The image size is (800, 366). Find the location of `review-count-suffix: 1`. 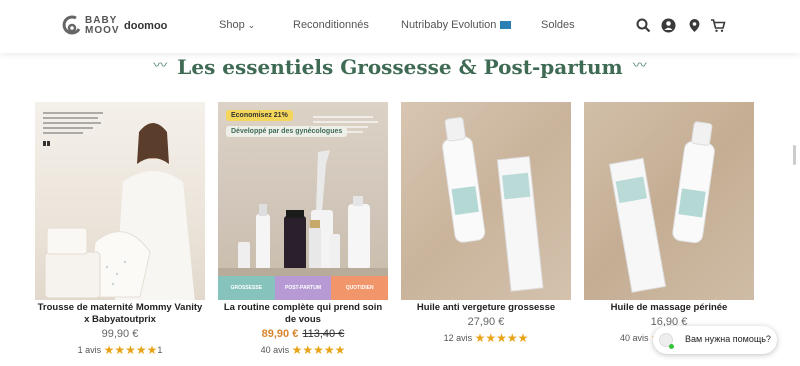

review-count-suffix: 1 is located at coordinates (160, 350).